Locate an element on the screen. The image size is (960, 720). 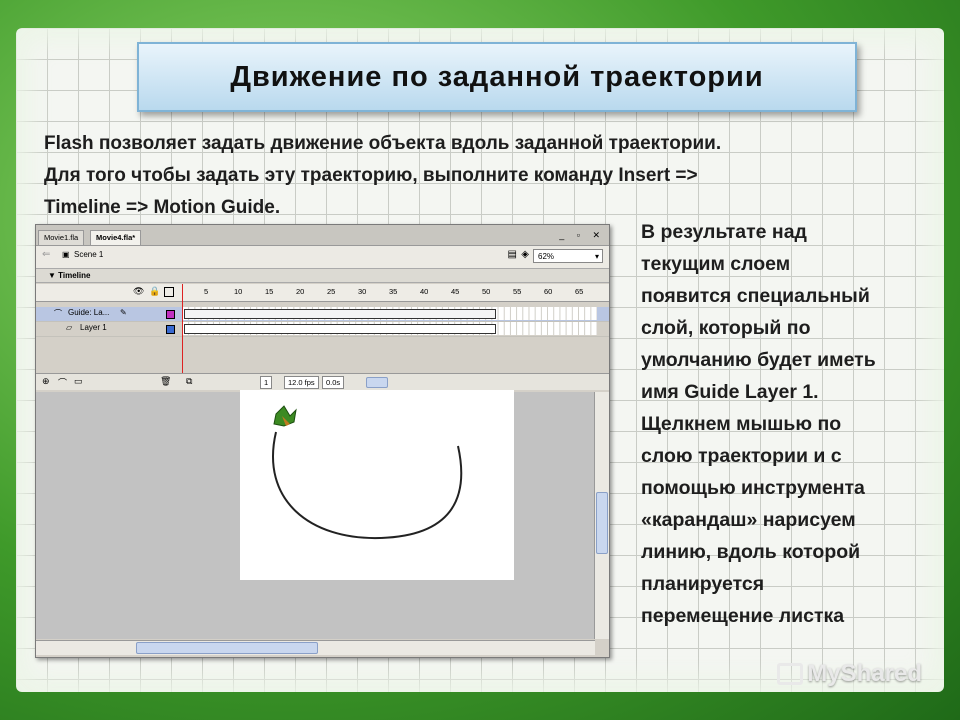
ruler-number: 55 is located at coordinates (517, 291).